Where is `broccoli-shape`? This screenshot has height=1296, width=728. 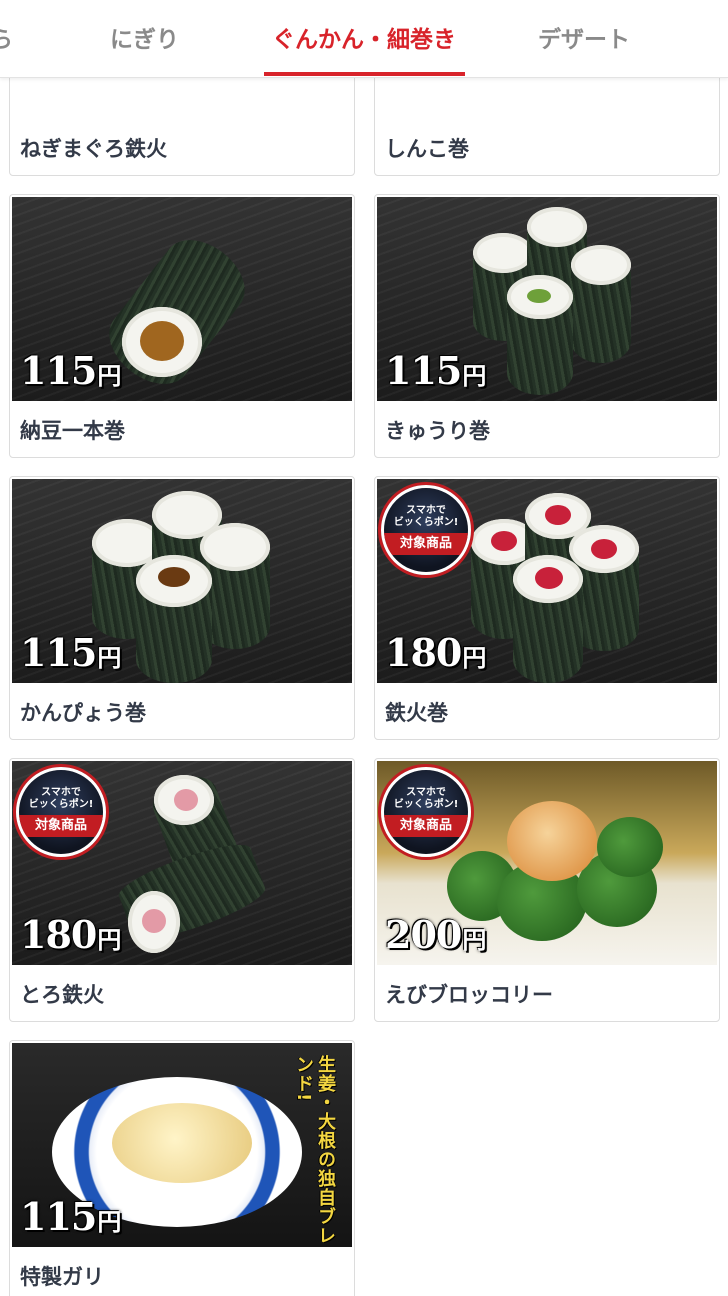 broccoli-shape is located at coordinates (630, 847).